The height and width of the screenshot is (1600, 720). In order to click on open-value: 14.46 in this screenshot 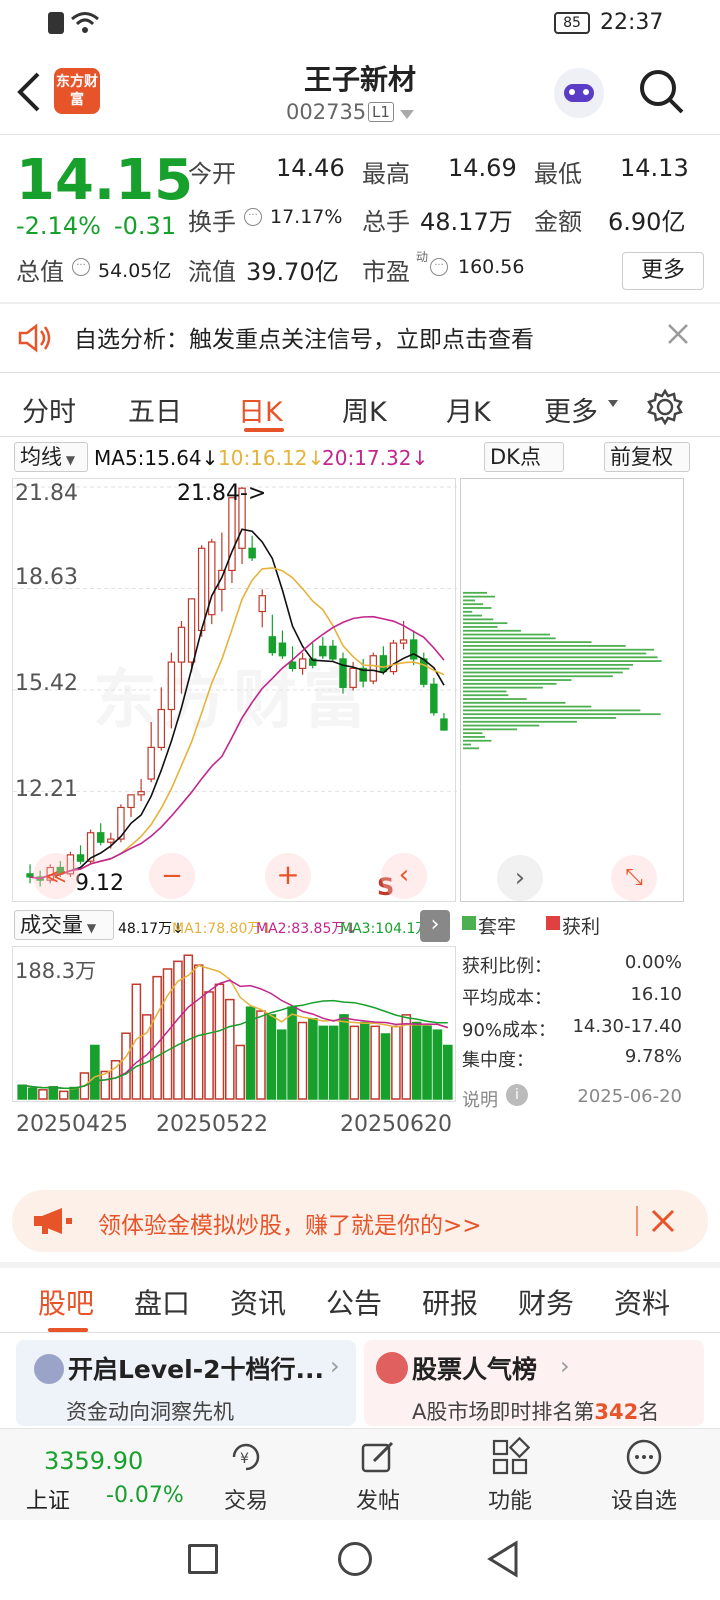, I will do `click(310, 168)`.